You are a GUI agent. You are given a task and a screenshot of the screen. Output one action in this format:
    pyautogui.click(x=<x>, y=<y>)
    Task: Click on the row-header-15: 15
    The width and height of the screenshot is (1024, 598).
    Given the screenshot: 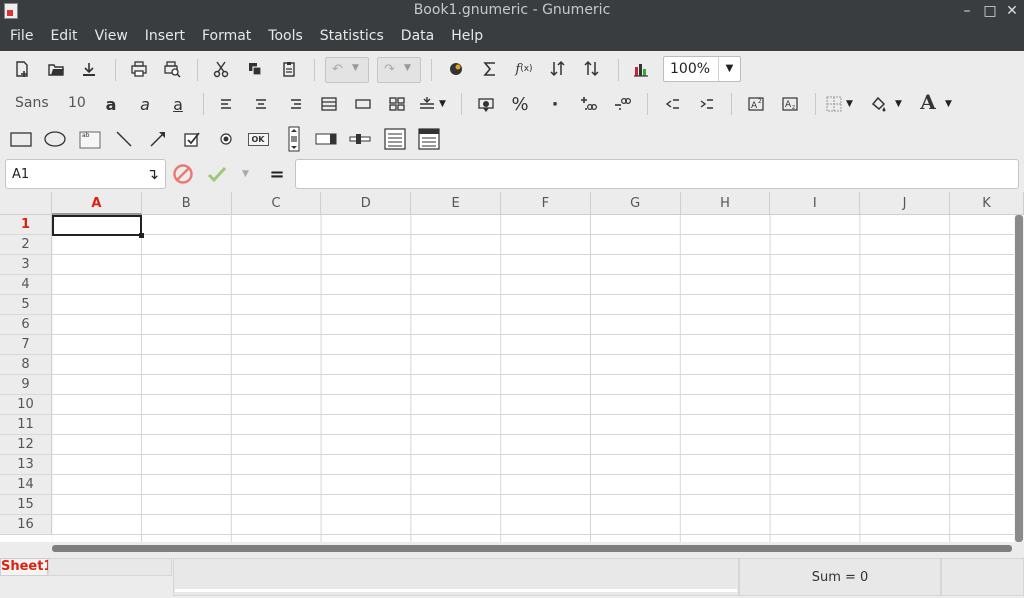 What is the action you would take?
    pyautogui.click(x=26, y=505)
    